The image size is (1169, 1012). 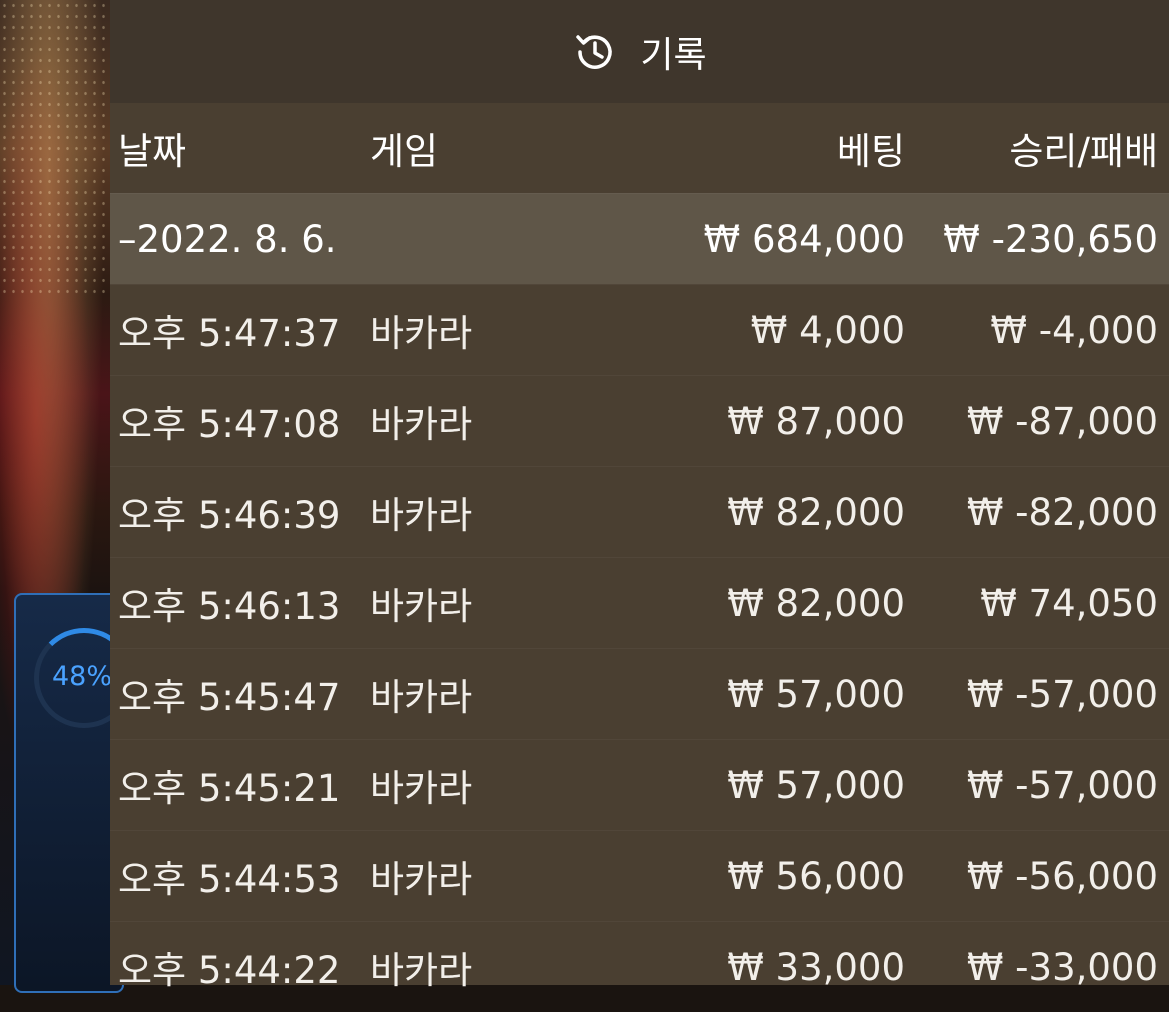 I want to click on row-bet: ₩ 87,000, so click(x=816, y=421).